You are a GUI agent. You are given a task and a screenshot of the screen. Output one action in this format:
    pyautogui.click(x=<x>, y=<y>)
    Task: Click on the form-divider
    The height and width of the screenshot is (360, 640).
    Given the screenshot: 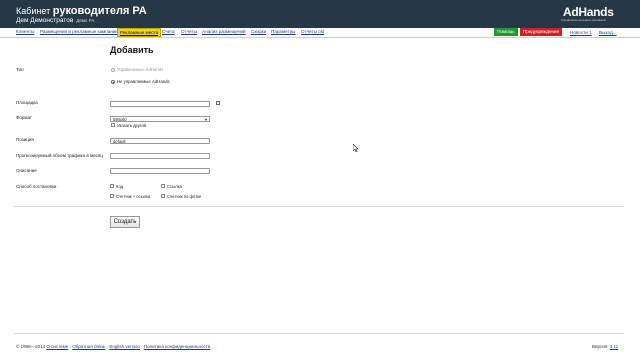 What is the action you would take?
    pyautogui.click(x=319, y=206)
    